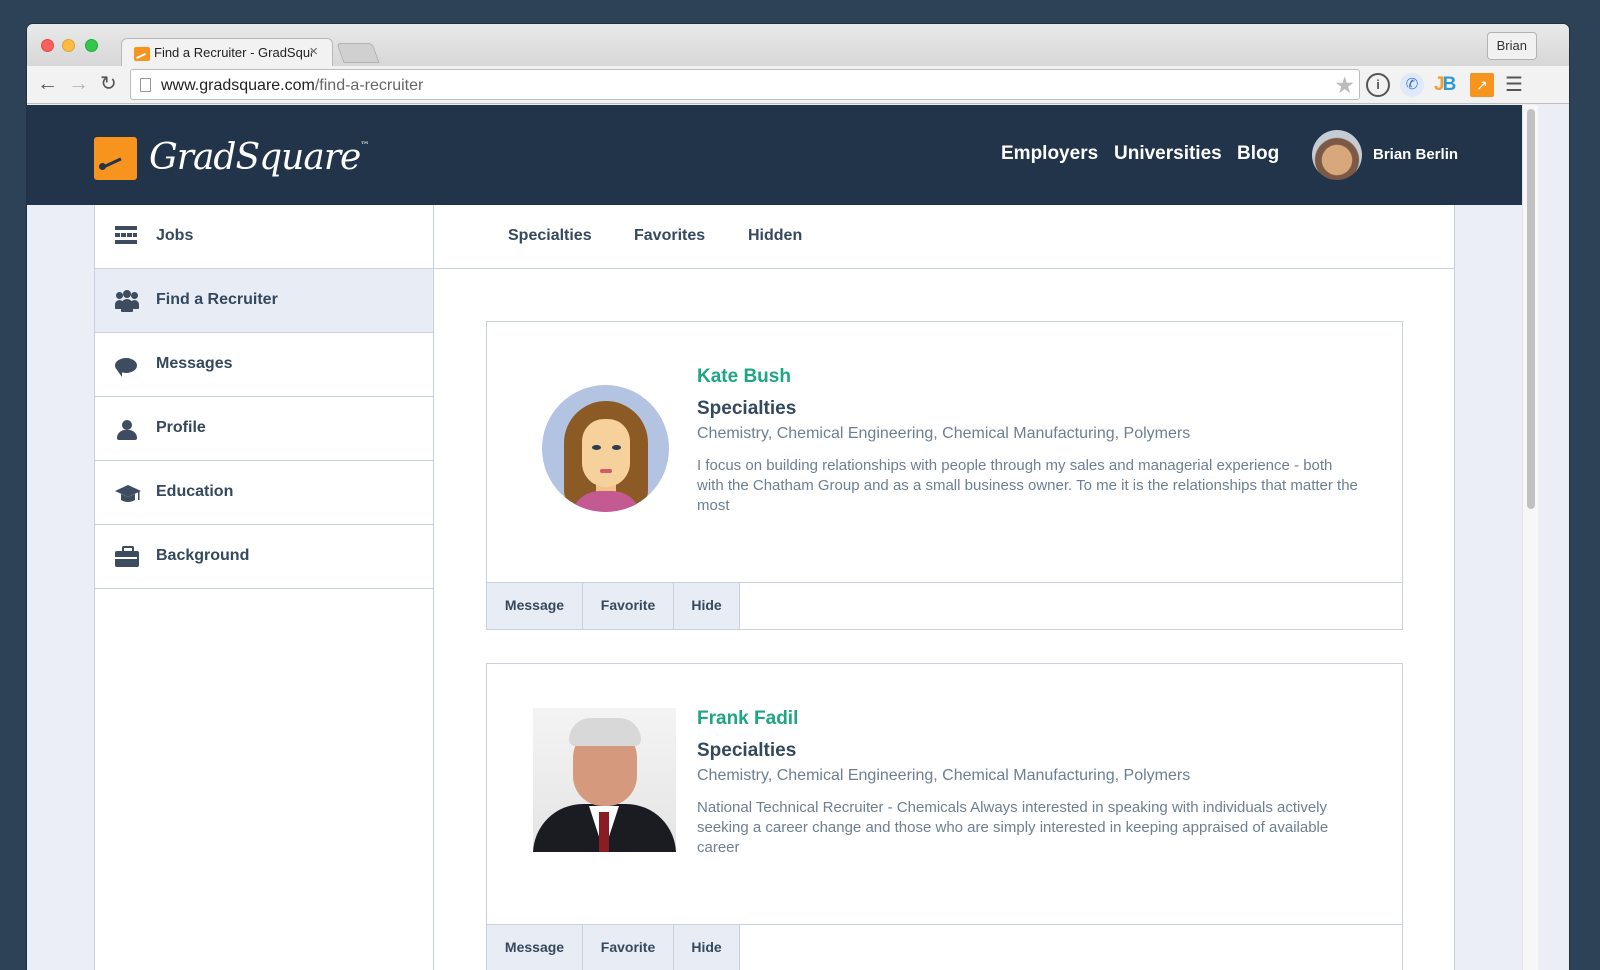 The image size is (1600, 970). What do you see at coordinates (798, 45) in the screenshot?
I see `browser-titlebar: Find a Recruiter - GradSquare × Brian` at bounding box center [798, 45].